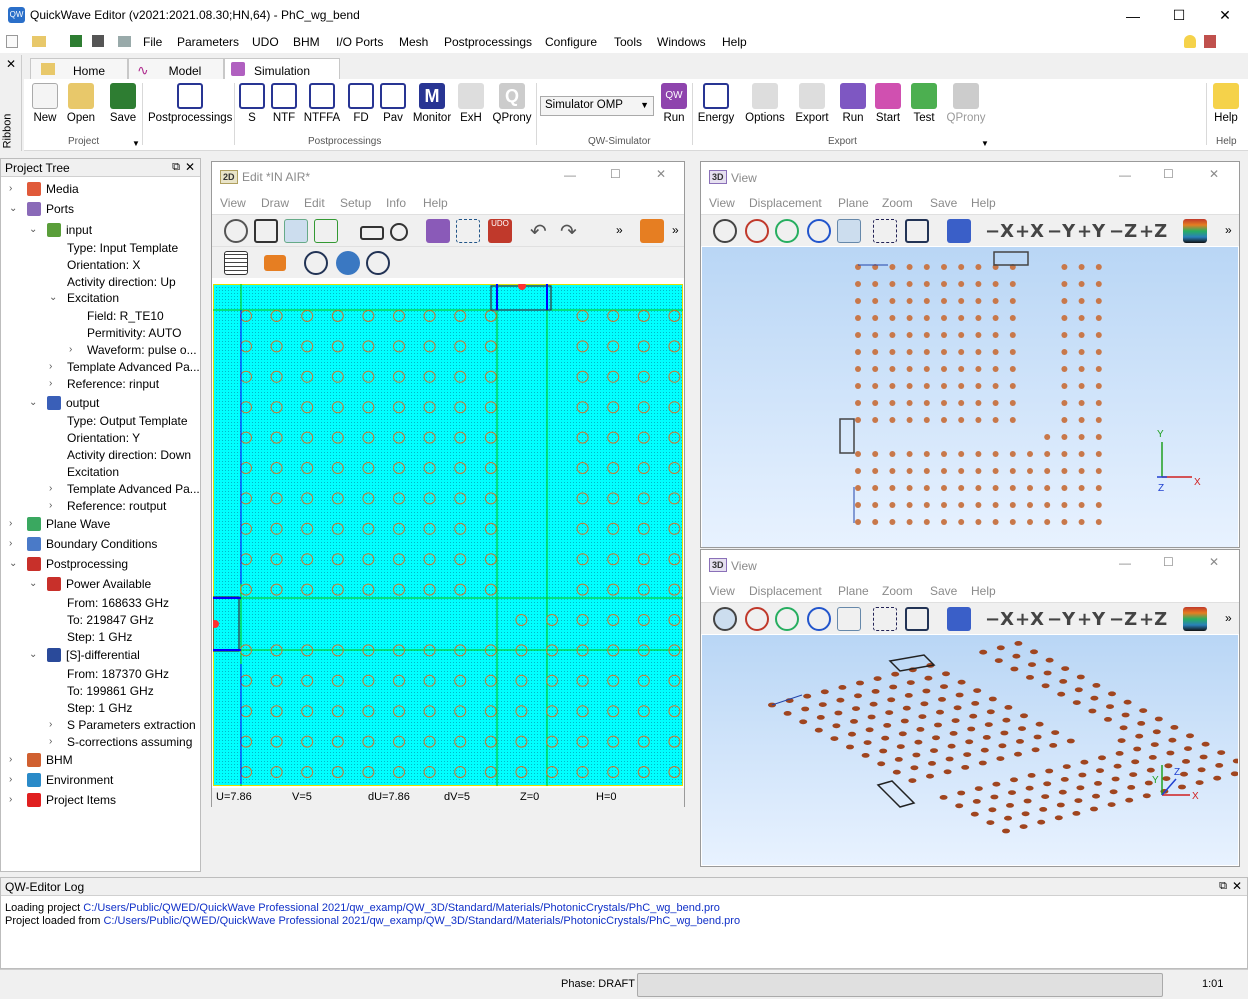  Describe the element at coordinates (725, 231) in the screenshot. I see `rotate-icon` at that location.